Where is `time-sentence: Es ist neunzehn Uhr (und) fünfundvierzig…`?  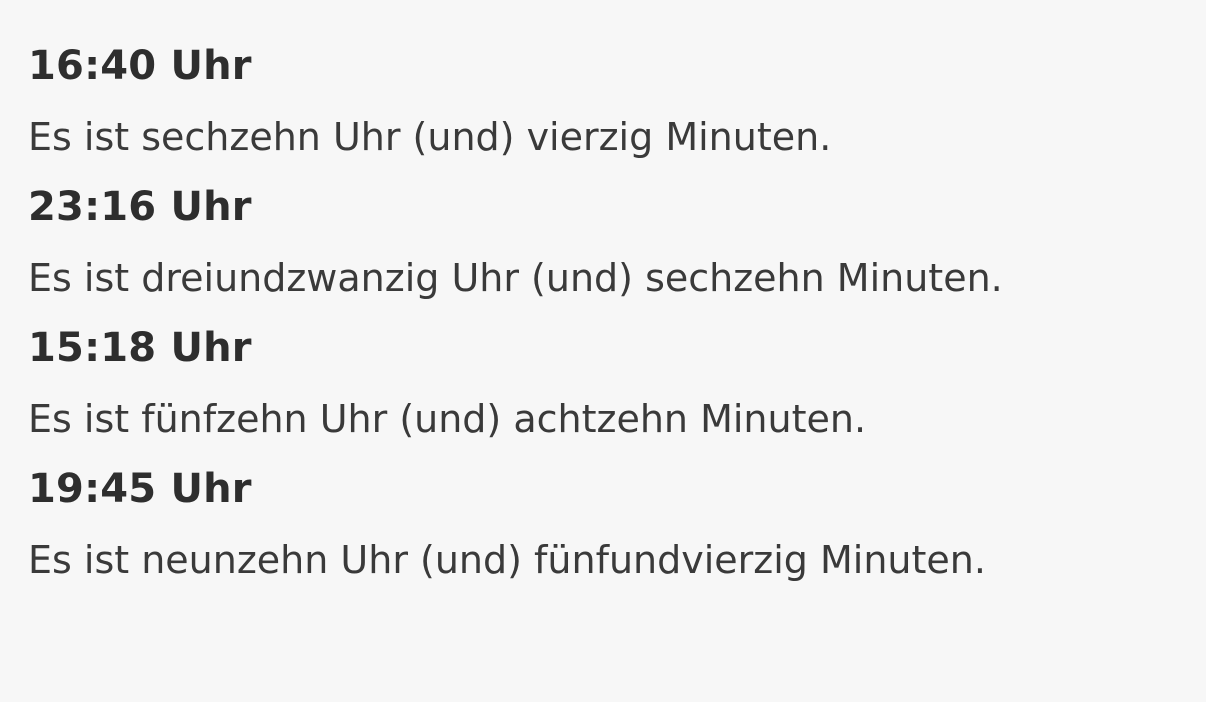 time-sentence: Es ist neunzehn Uhr (und) fünfundvierzig… is located at coordinates (507, 560).